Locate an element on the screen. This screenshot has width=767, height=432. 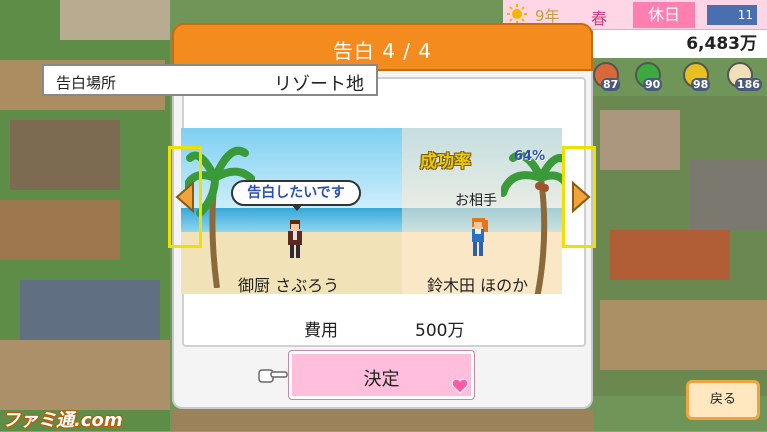
speech-tail is located at coordinates (297, 207).